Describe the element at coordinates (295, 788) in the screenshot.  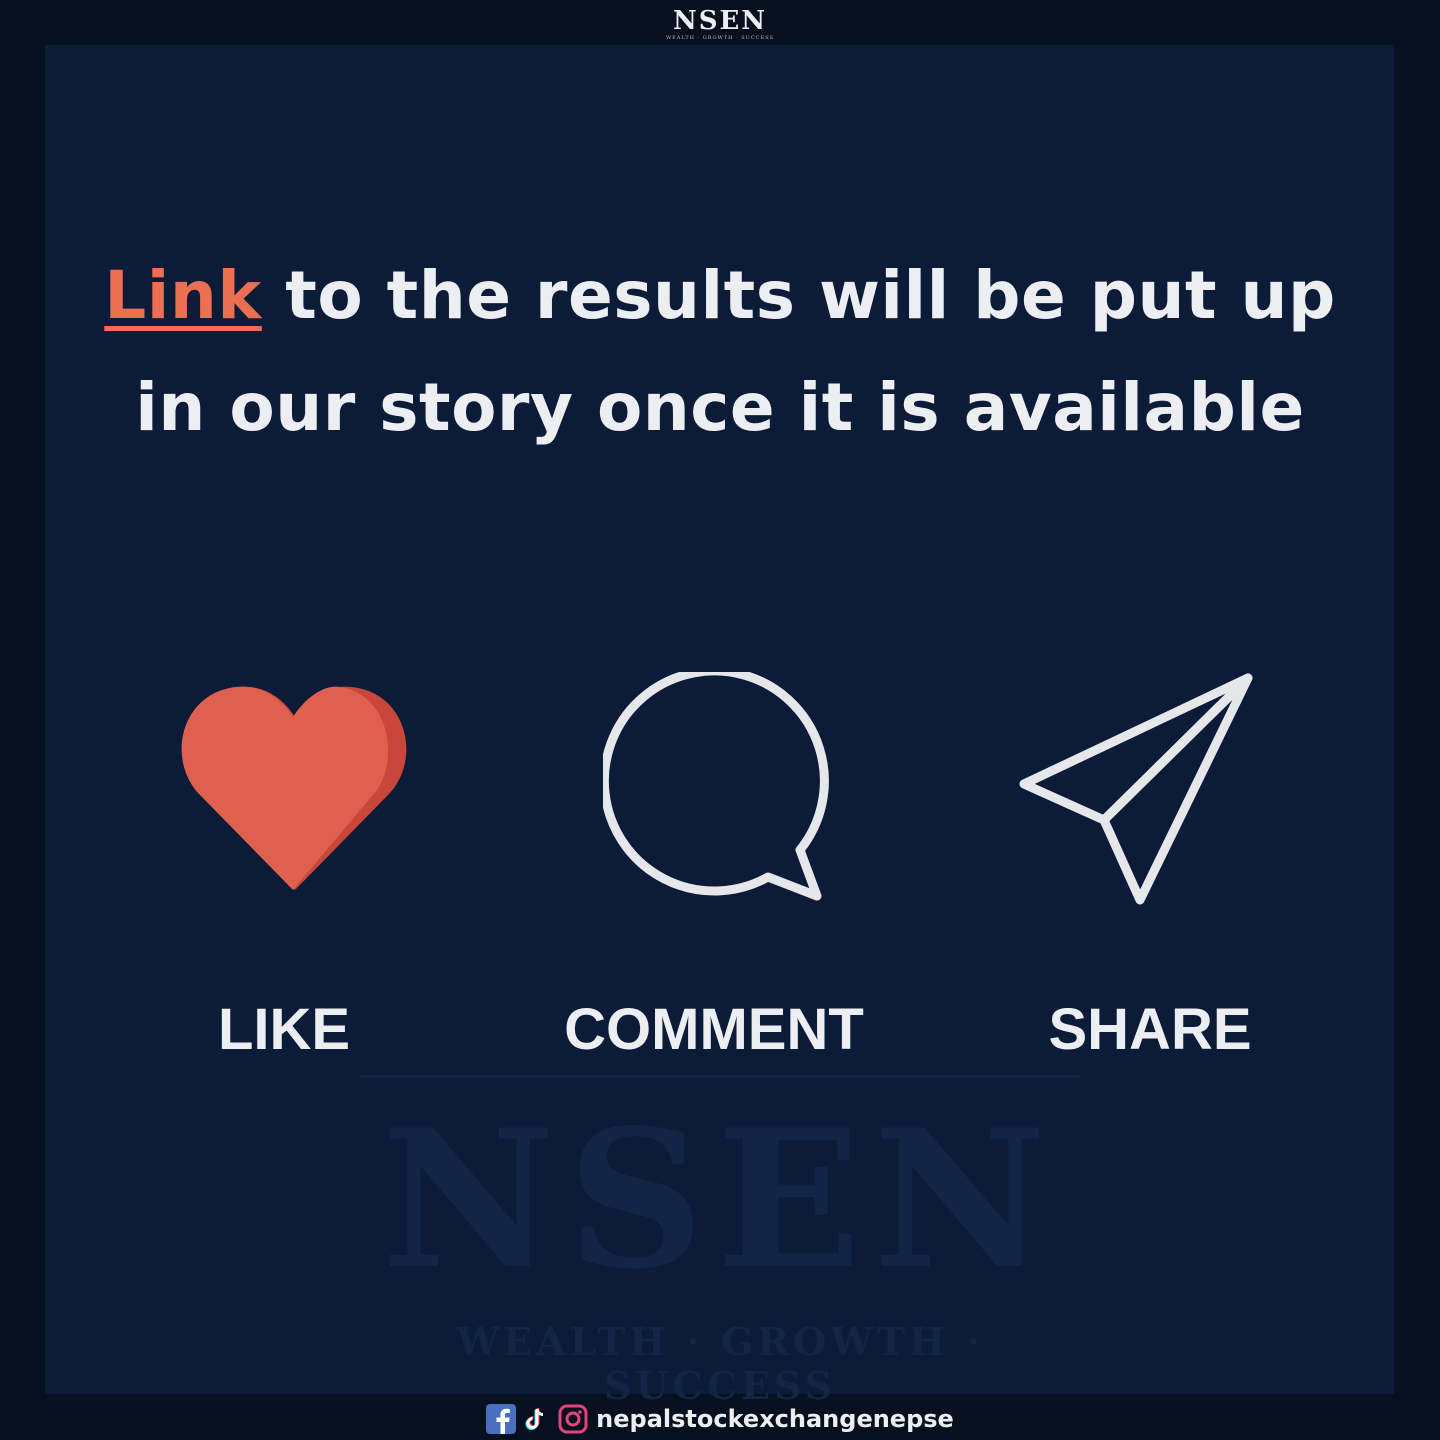
I see `heart-icon` at that location.